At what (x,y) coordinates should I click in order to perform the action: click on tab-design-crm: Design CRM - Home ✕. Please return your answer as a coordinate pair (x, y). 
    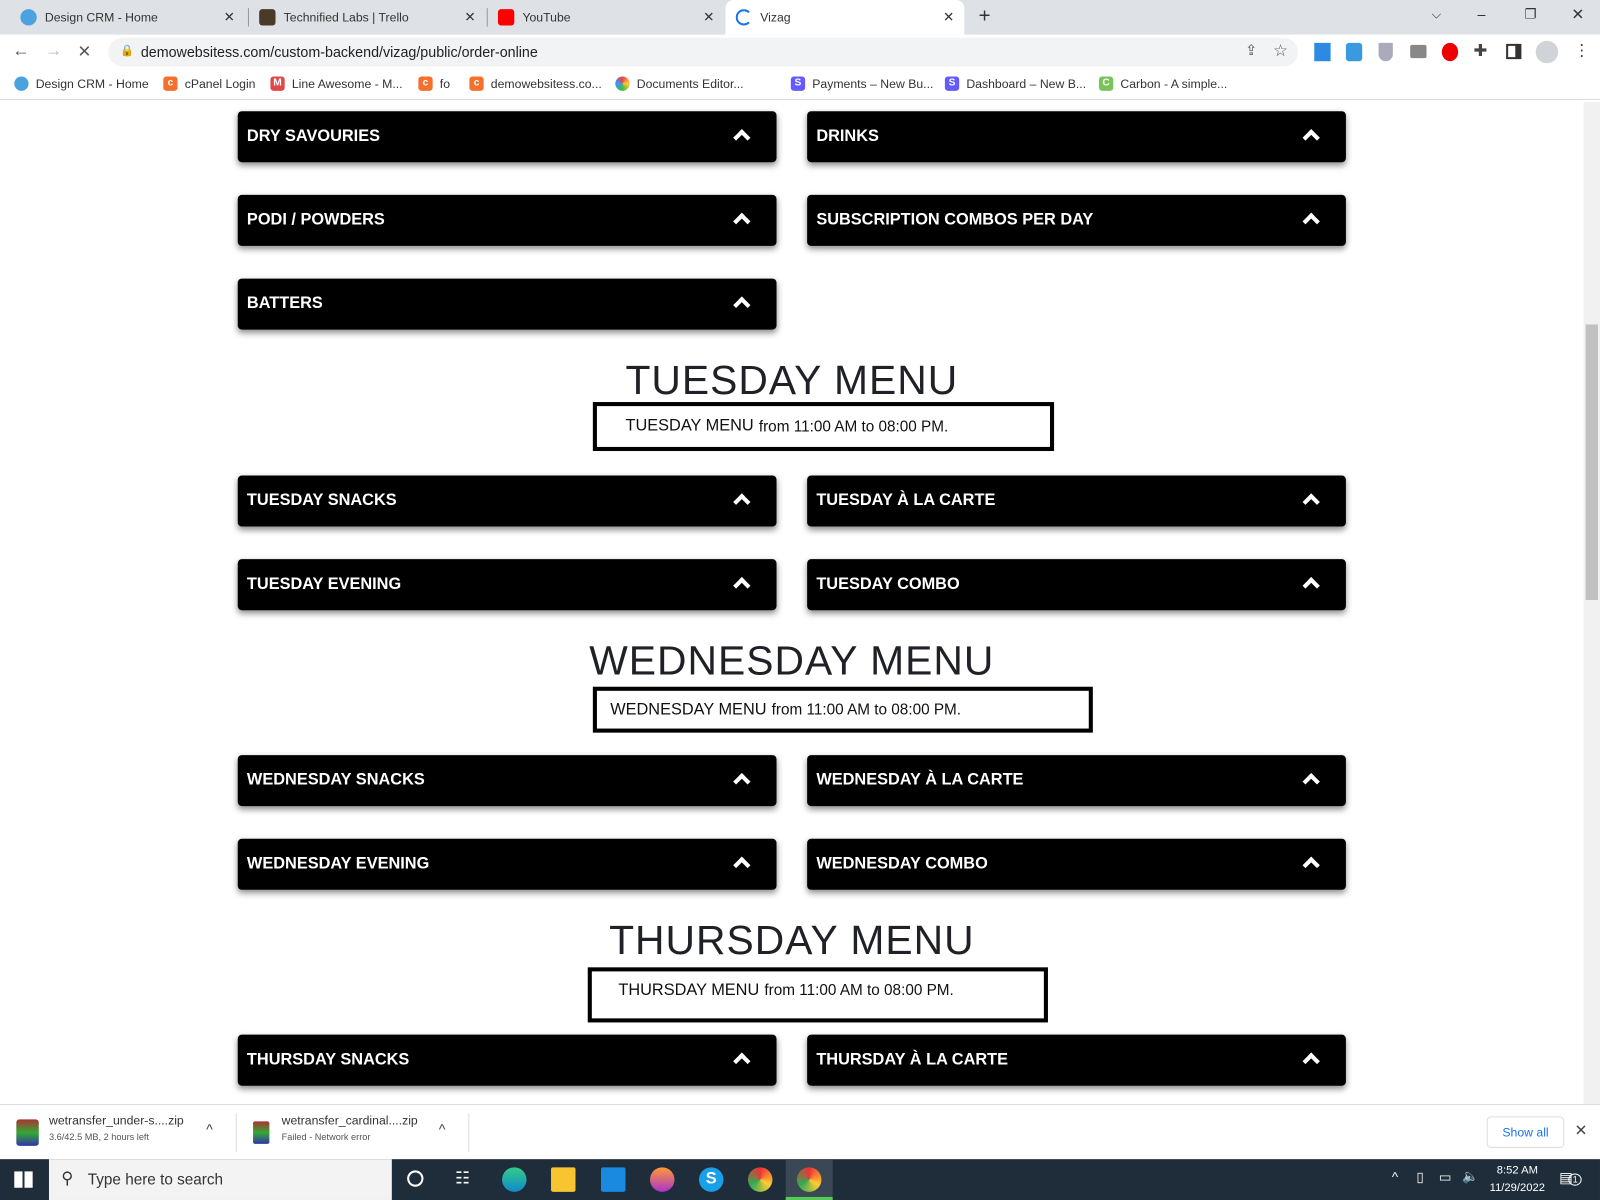
    Looking at the image, I should click on (127, 17).